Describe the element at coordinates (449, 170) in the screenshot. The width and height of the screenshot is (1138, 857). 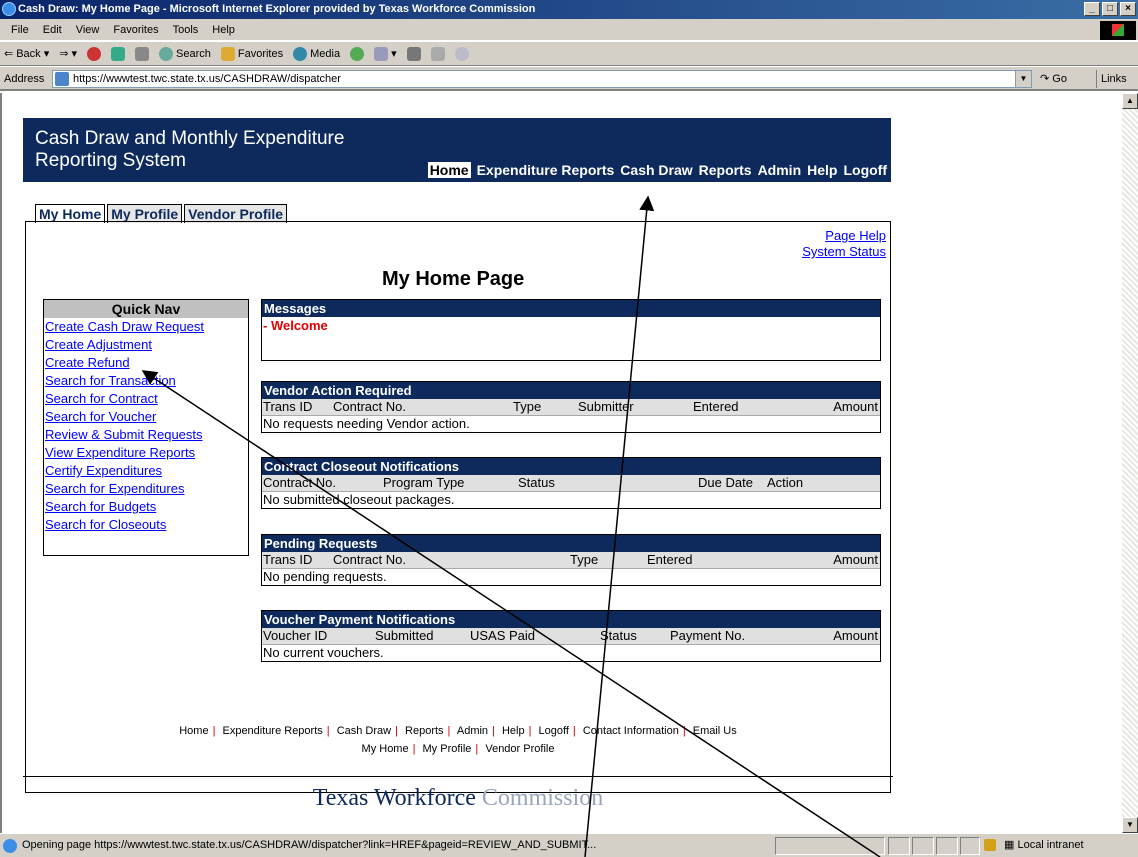
I see `nav-home: Home` at that location.